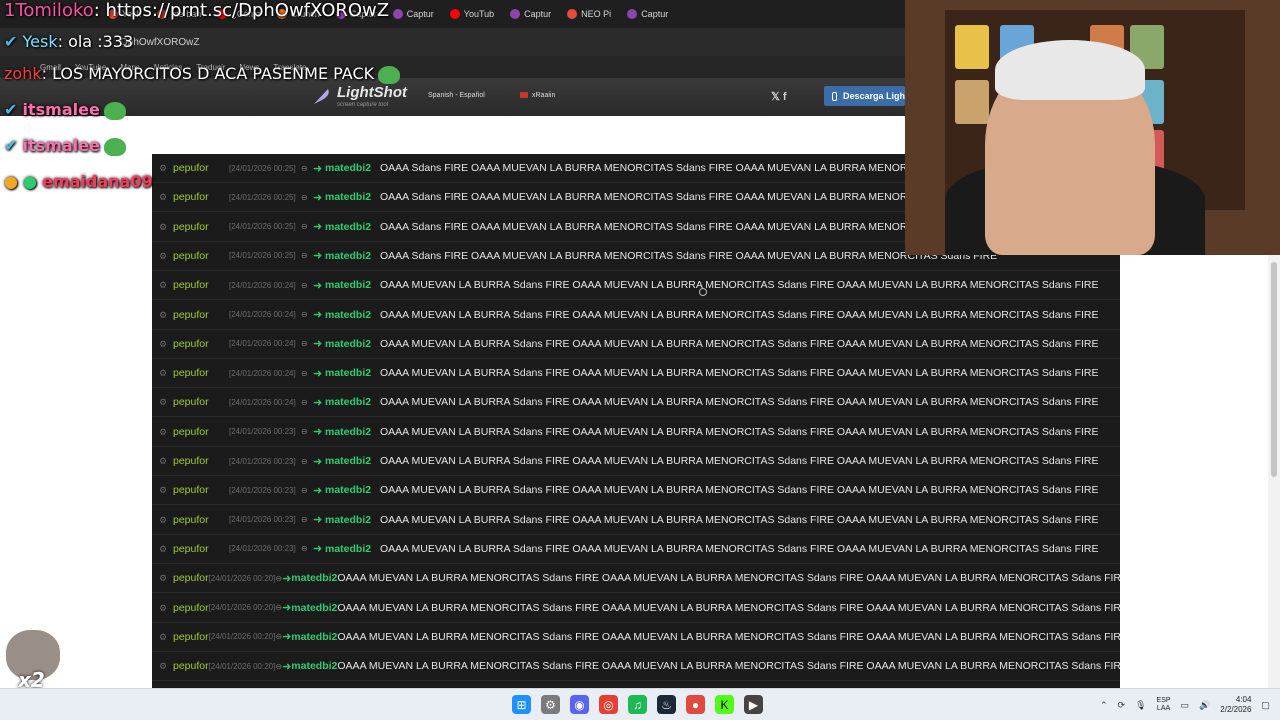  What do you see at coordinates (61, 109) in the screenshot?
I see `overlay-username: itsmalee` at bounding box center [61, 109].